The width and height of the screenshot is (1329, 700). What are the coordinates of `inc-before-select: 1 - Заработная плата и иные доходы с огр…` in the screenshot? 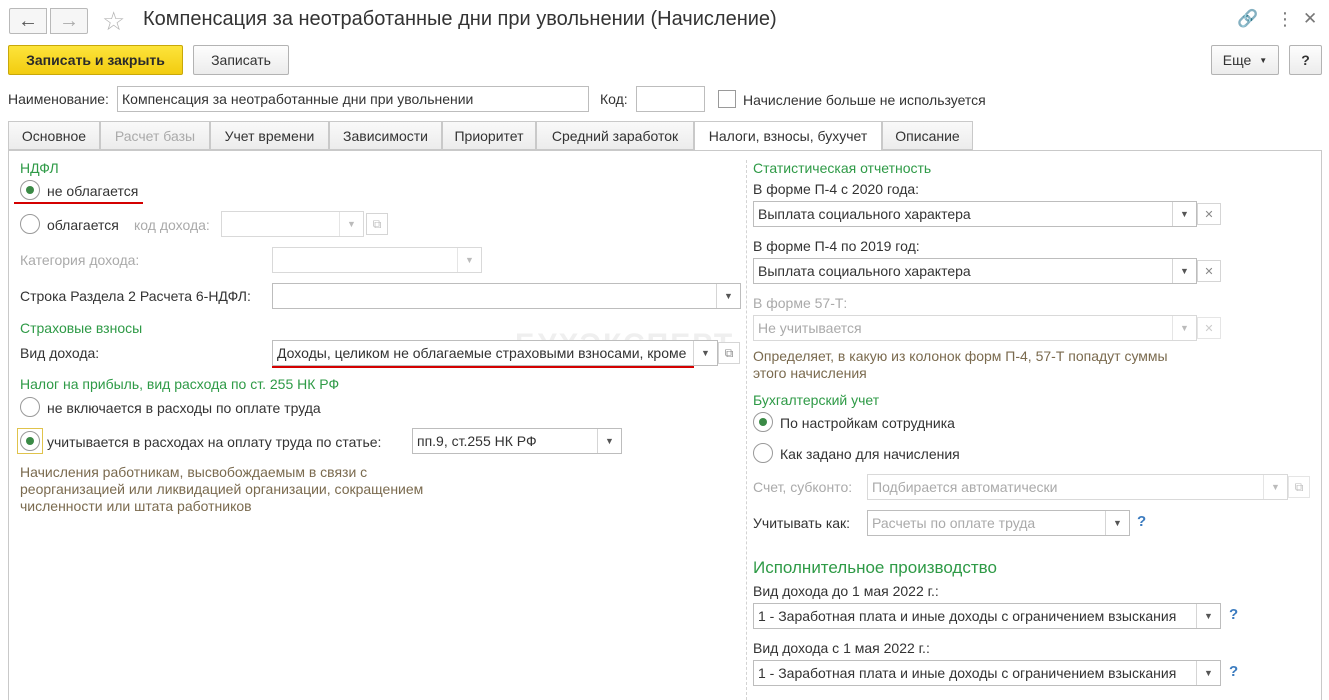 It's located at (987, 616).